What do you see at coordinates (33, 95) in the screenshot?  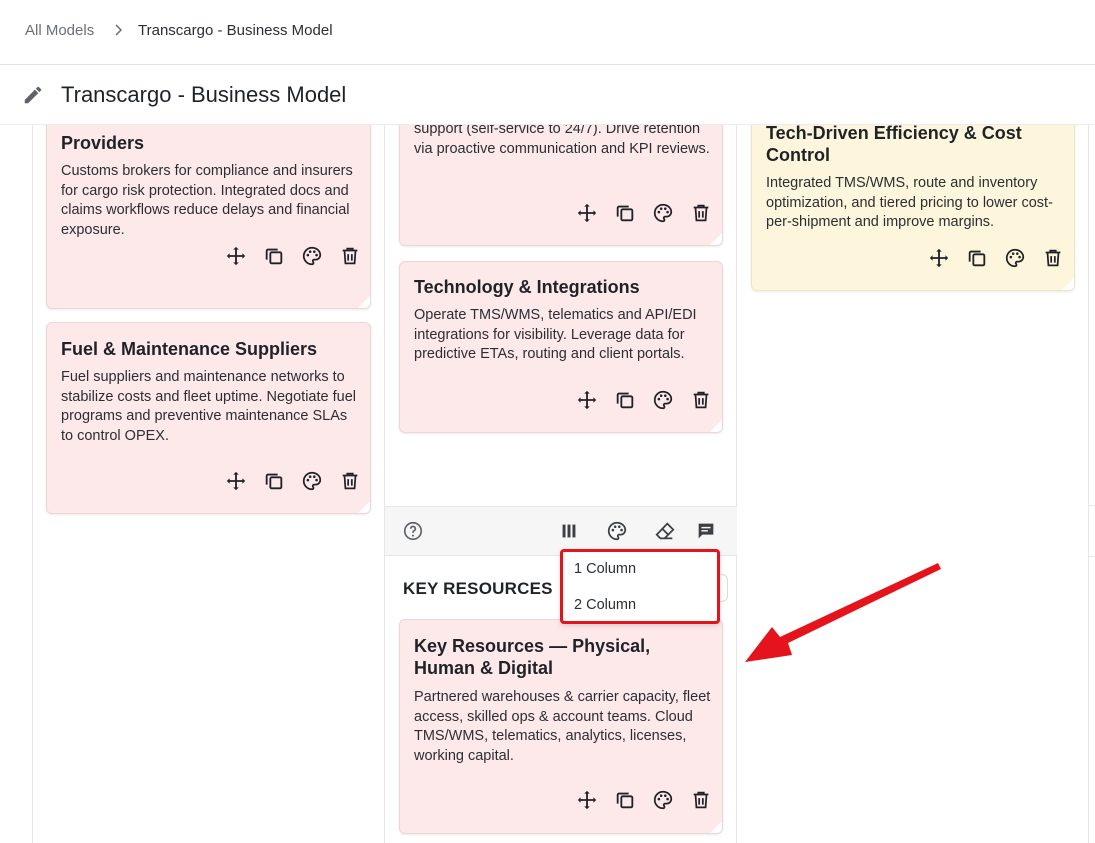 I see `edit-pencil-icon` at bounding box center [33, 95].